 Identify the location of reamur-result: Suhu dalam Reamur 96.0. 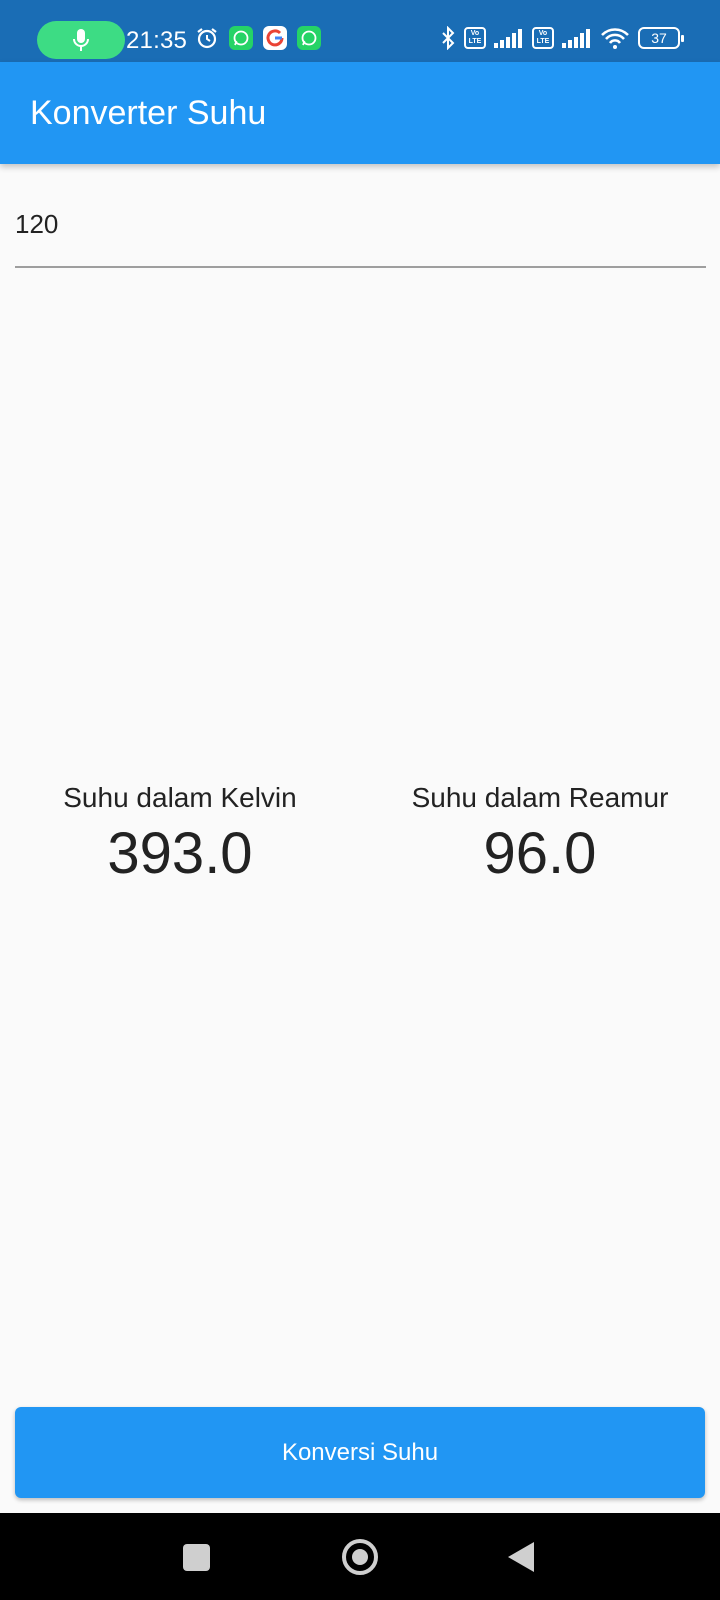
(540, 834).